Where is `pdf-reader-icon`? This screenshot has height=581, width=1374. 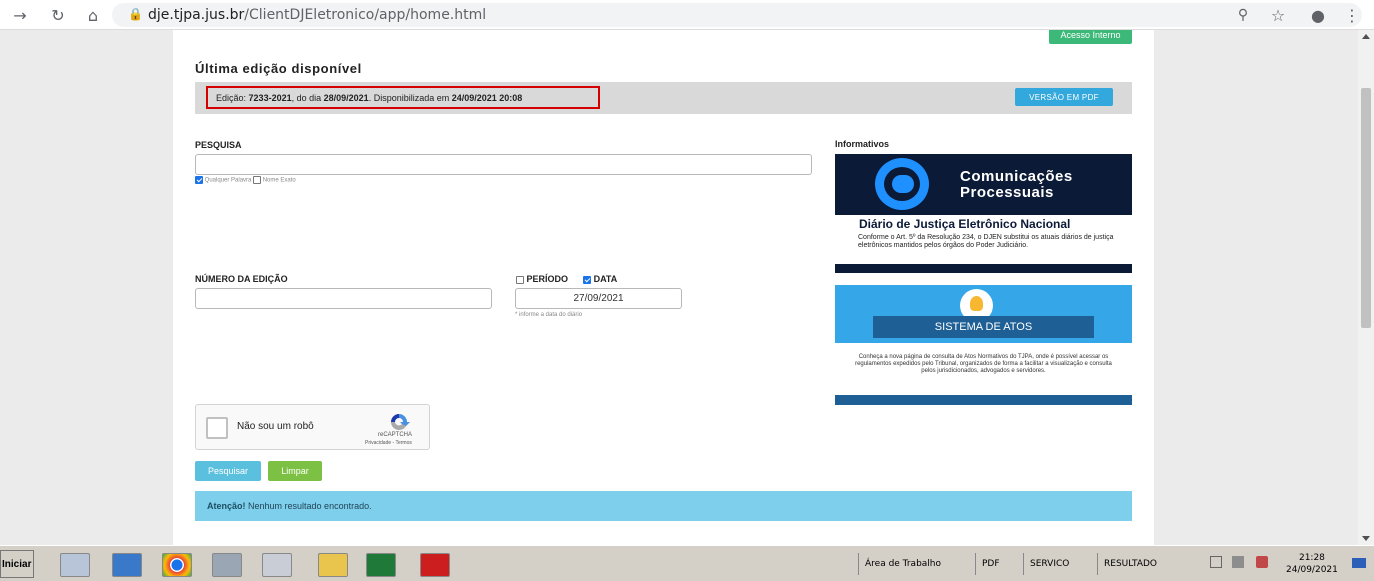
pdf-reader-icon is located at coordinates (435, 565).